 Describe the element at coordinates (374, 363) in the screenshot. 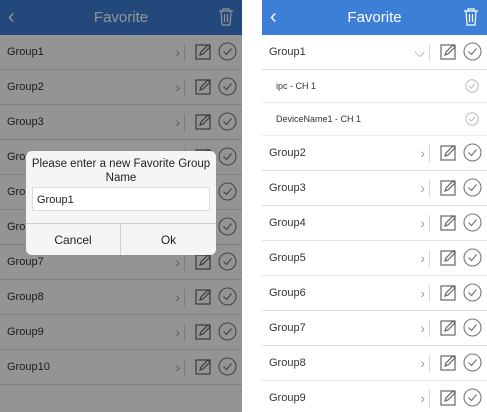

I see `group-row: Group8 ›` at that location.